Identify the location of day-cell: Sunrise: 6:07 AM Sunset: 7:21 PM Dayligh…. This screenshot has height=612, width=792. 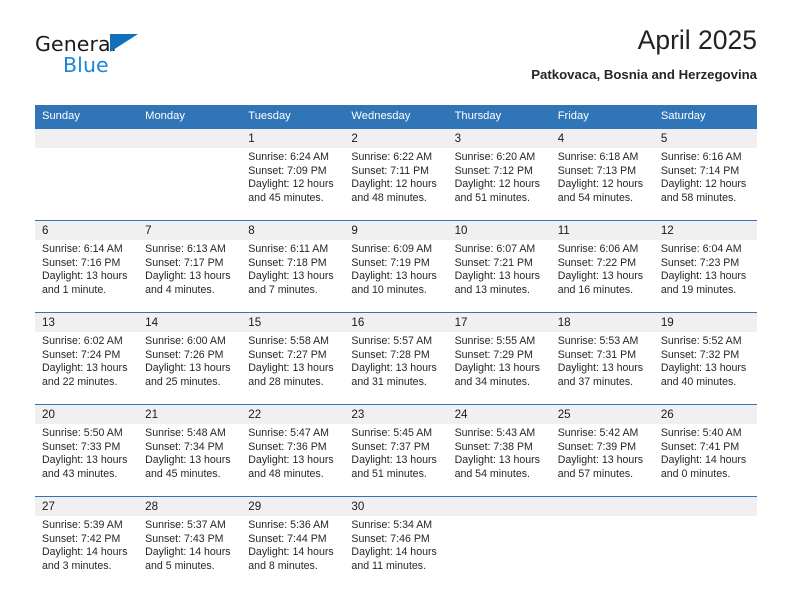
(499, 276).